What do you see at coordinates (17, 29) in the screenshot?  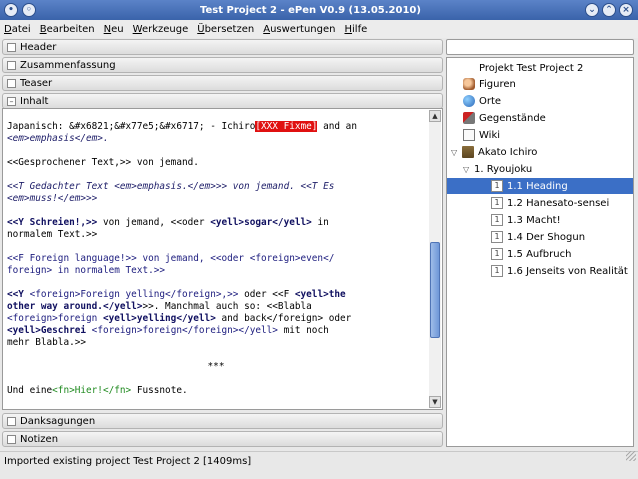 I see `menu-datei: Datei` at bounding box center [17, 29].